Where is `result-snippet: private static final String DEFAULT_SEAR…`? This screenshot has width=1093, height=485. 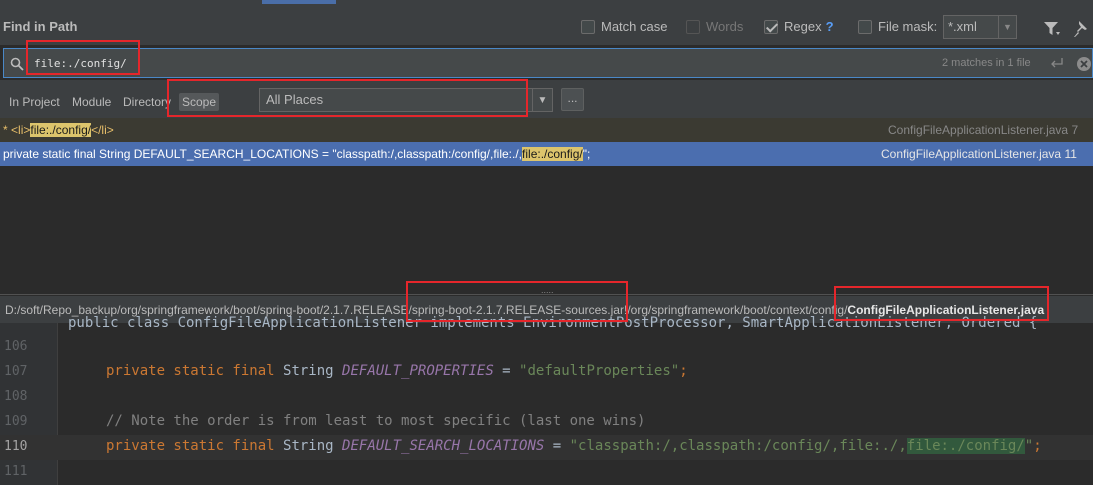 result-snippet: private static final String DEFAULT_SEAR… is located at coordinates (296, 154).